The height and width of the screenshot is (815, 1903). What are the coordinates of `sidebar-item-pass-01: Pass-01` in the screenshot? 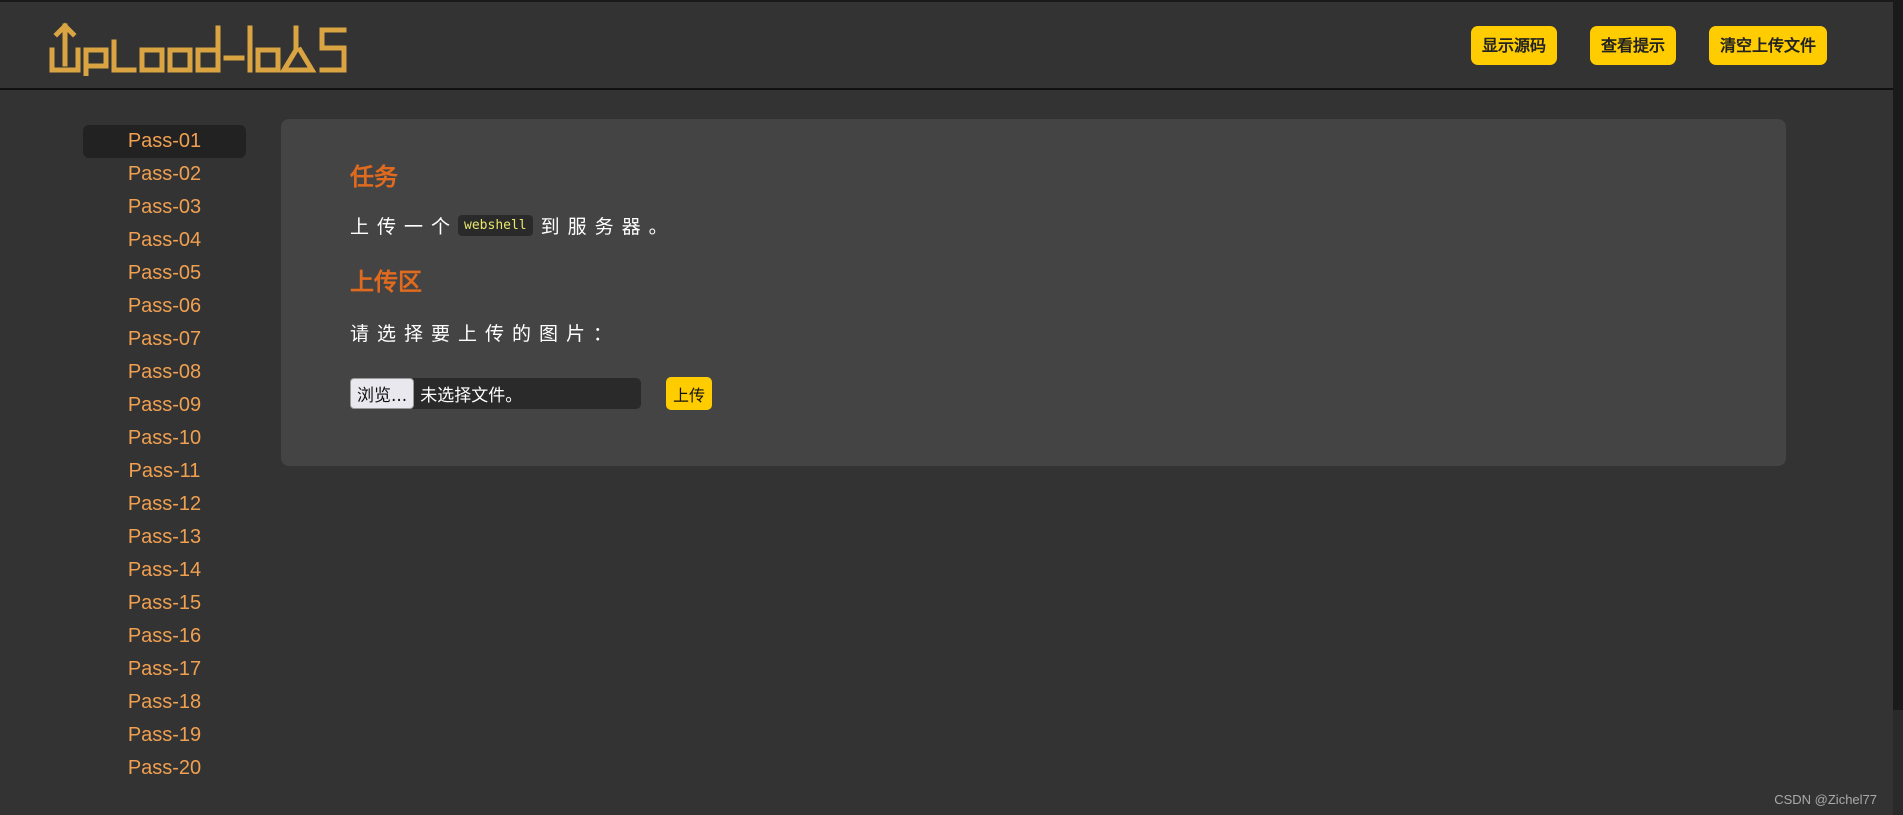 It's located at (164, 141).